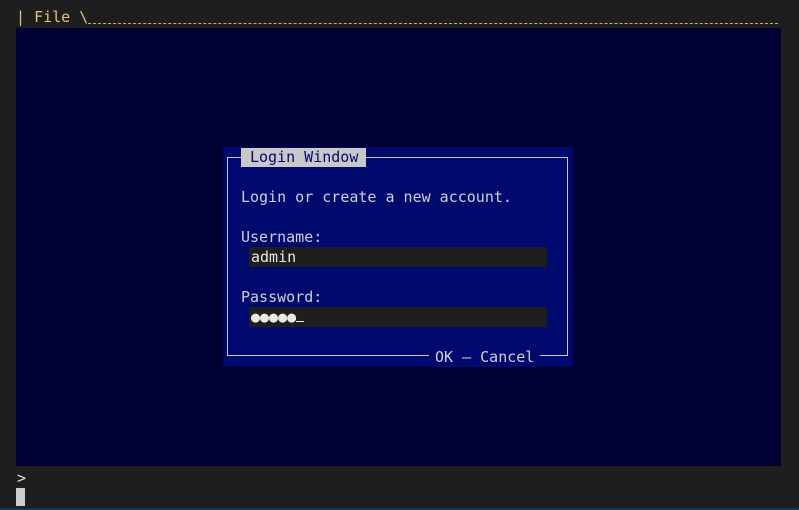  Describe the element at coordinates (282, 237) in the screenshot. I see `username-label: Username:` at that location.